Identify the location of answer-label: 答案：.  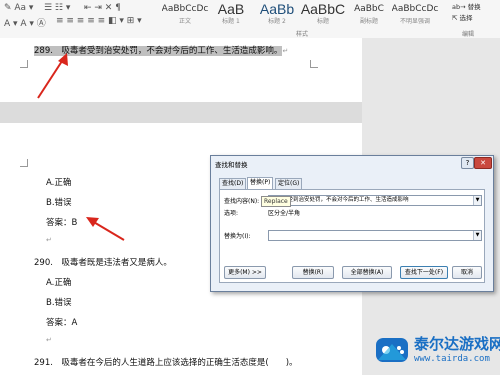
(59, 223).